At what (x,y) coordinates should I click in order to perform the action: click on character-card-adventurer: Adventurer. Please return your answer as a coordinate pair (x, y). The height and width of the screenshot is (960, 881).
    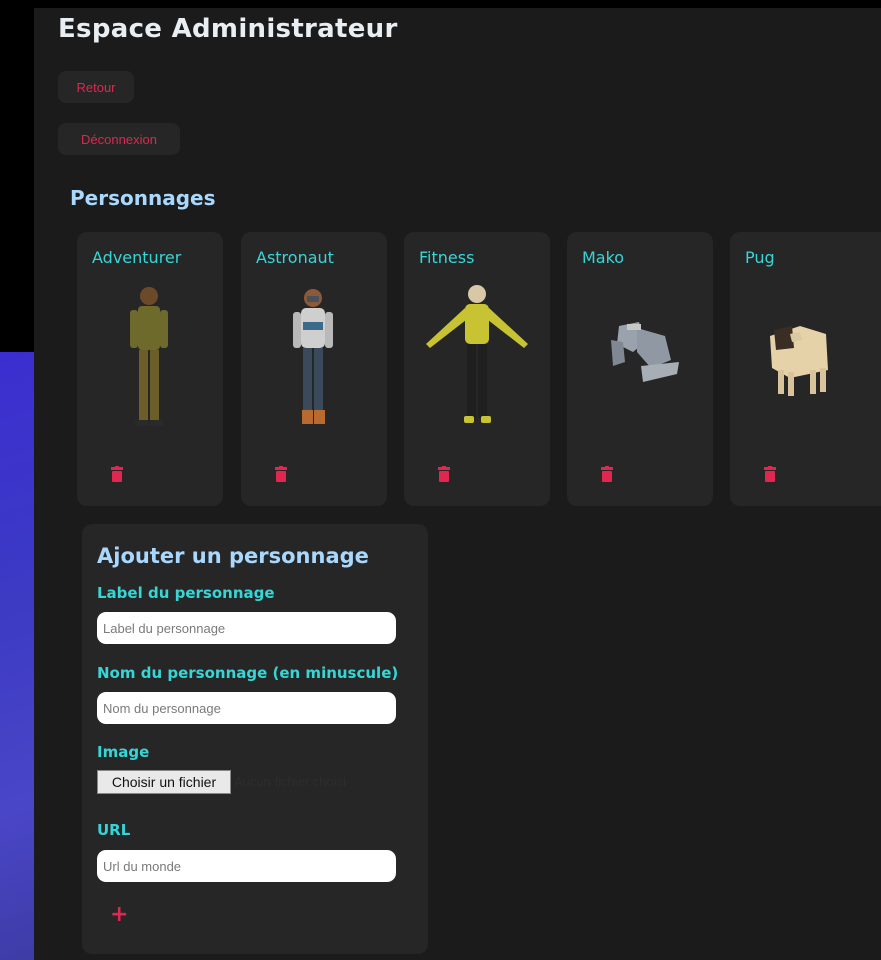
    Looking at the image, I should click on (150, 369).